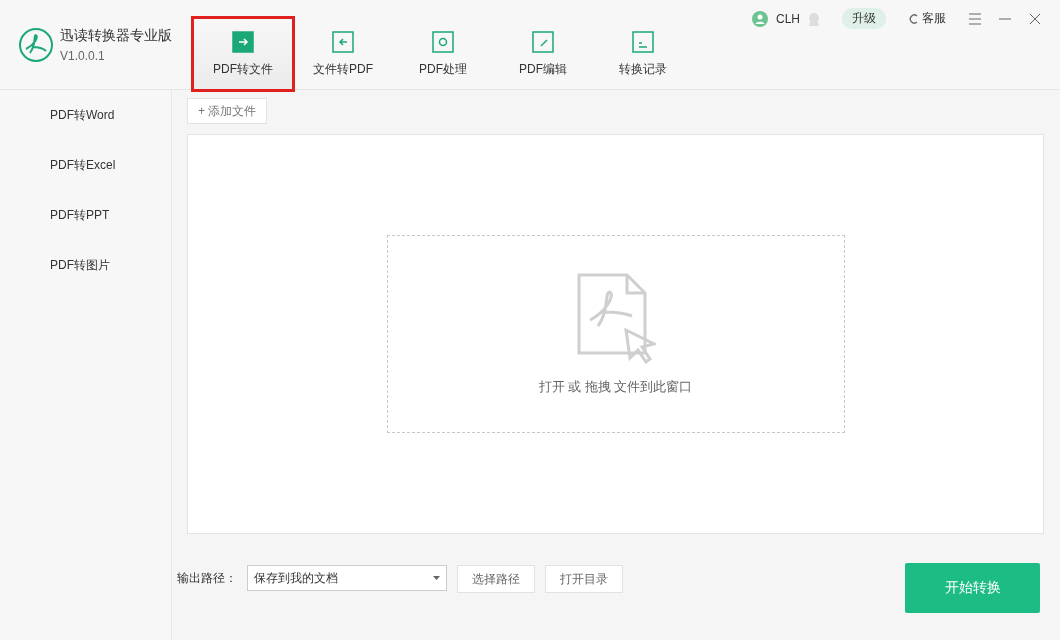 This screenshot has height=640, width=1060. I want to click on tab: 转换记录, so click(643, 54).